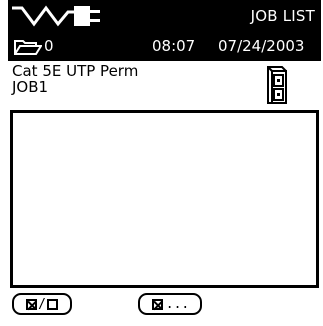 This screenshot has height=326, width=323. What do you see at coordinates (164, 17) in the screenshot?
I see `title-bar: JOB LIST` at bounding box center [164, 17].